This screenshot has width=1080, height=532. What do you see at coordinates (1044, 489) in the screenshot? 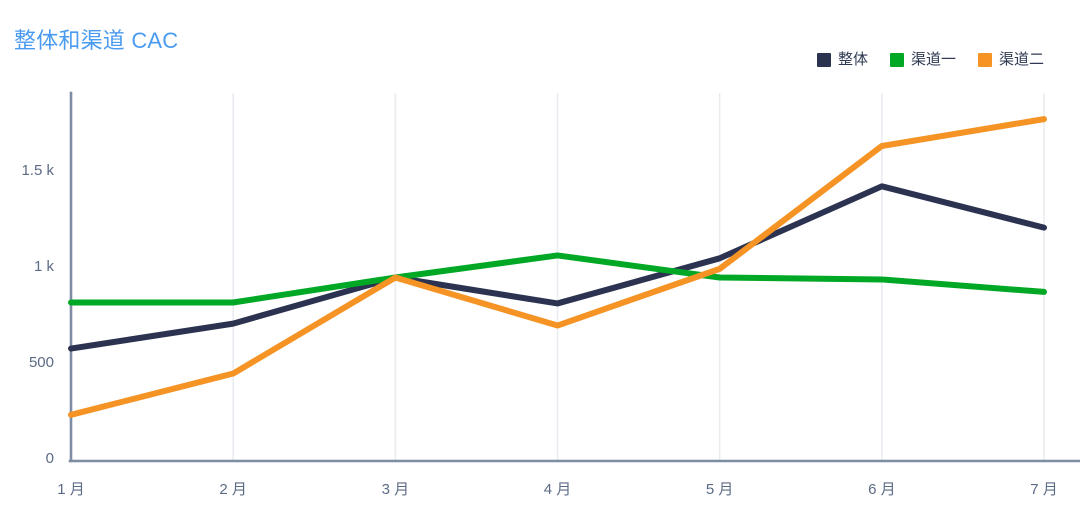
I see `x-tick-label: 7 月` at bounding box center [1044, 489].